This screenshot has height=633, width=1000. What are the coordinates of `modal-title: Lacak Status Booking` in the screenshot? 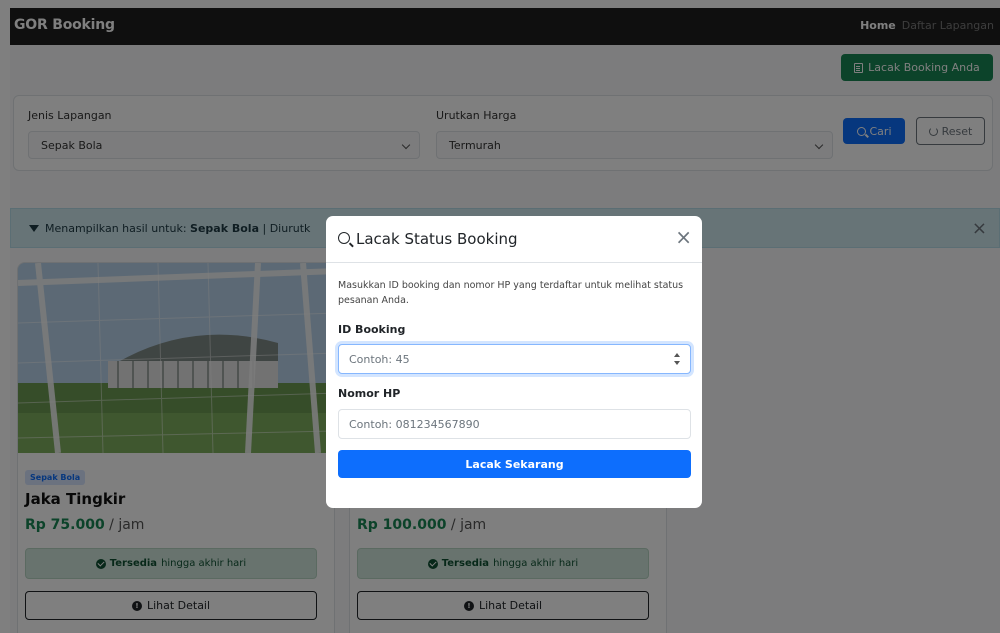 It's located at (437, 239).